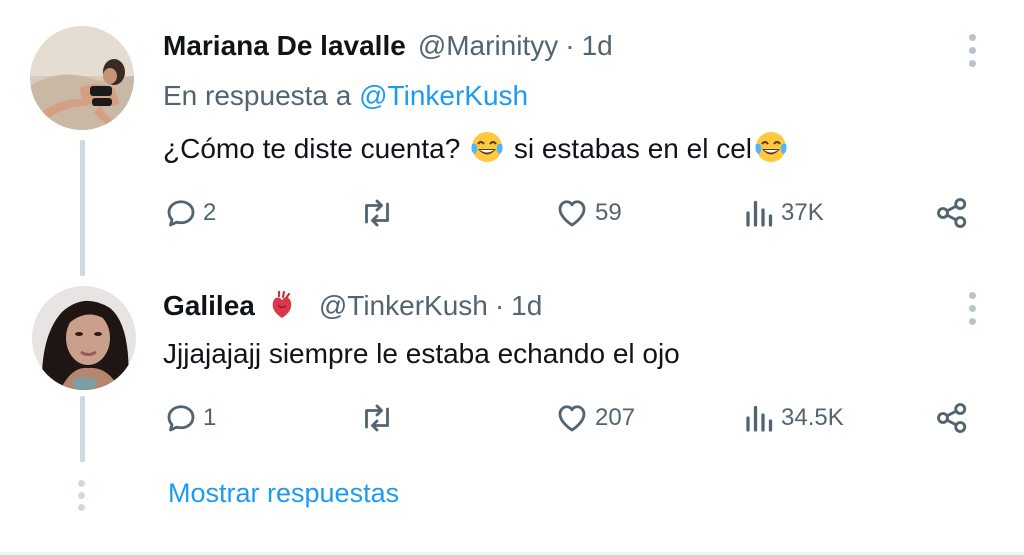 This screenshot has height=555, width=1024. What do you see at coordinates (488, 46) in the screenshot?
I see `user-handle: @Marinityy` at bounding box center [488, 46].